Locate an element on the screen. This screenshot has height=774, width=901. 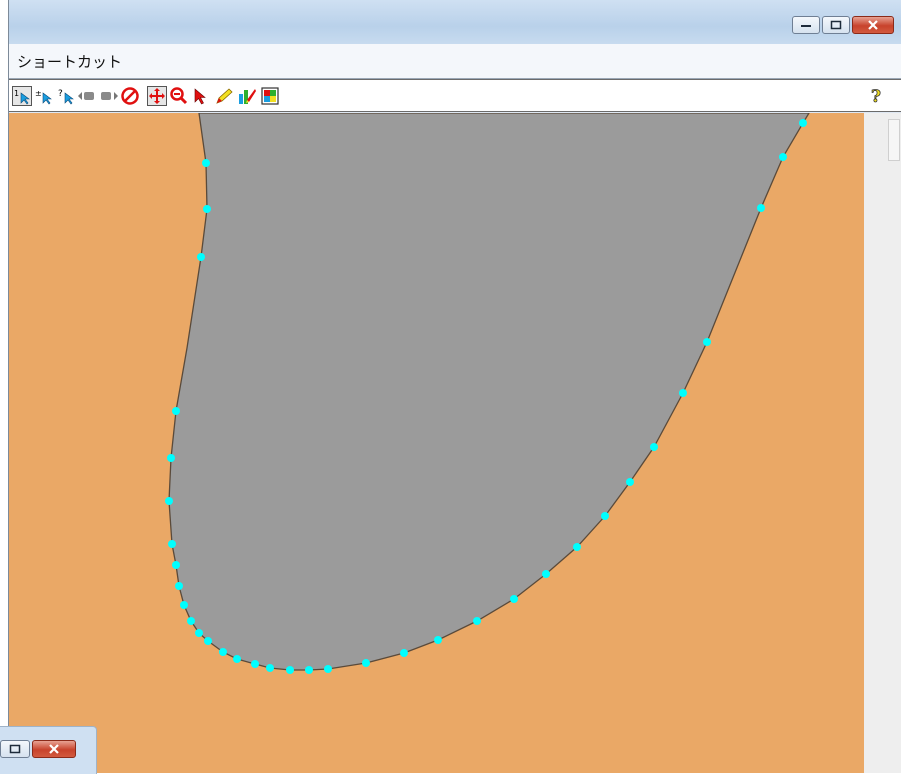
svg-text: 1 is located at coordinates (16, 93).